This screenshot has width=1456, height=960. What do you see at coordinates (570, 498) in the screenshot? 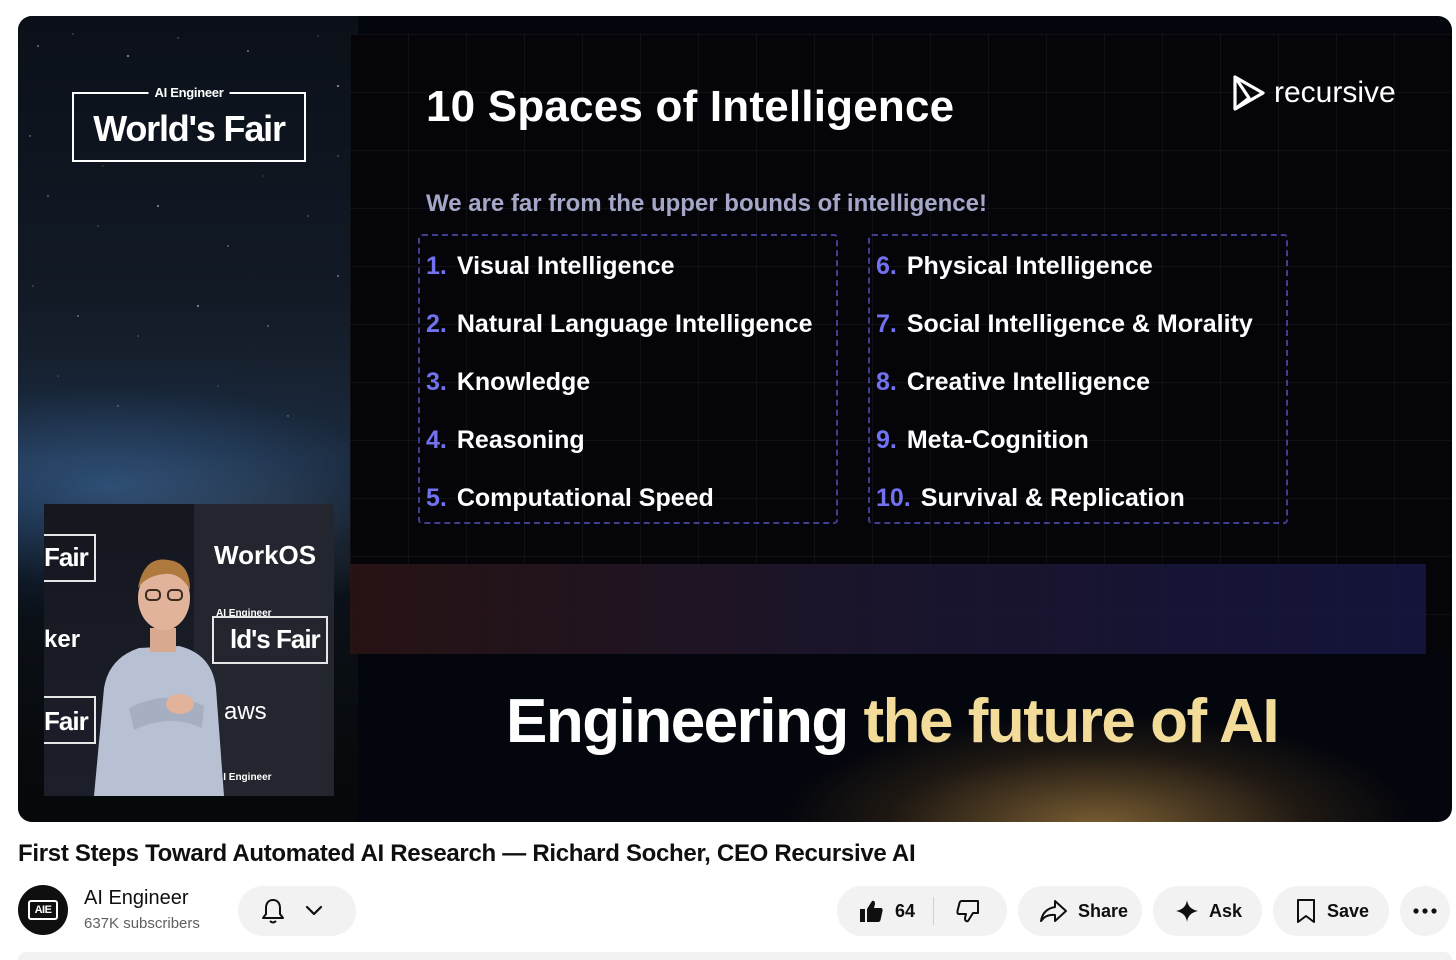
I see `list-item: 5. Computational Speed` at bounding box center [570, 498].